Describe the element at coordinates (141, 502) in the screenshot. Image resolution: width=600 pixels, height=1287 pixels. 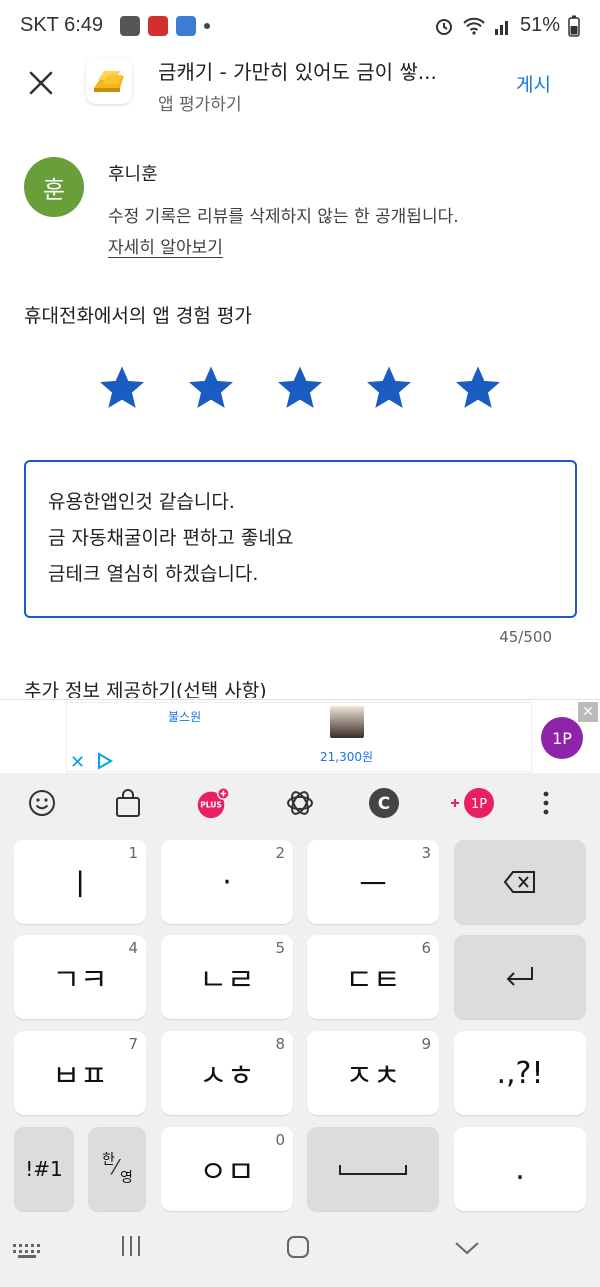
I see `review-text-line: 유용한앱인것 같습니다.` at that location.